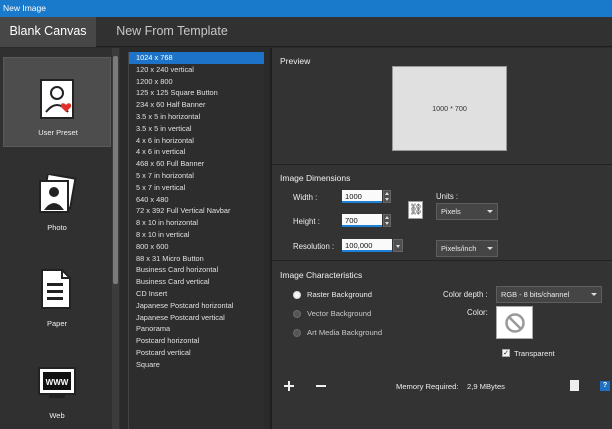 This screenshot has height=429, width=612. What do you see at coordinates (58, 193) in the screenshot?
I see `photo-icon` at bounding box center [58, 193].